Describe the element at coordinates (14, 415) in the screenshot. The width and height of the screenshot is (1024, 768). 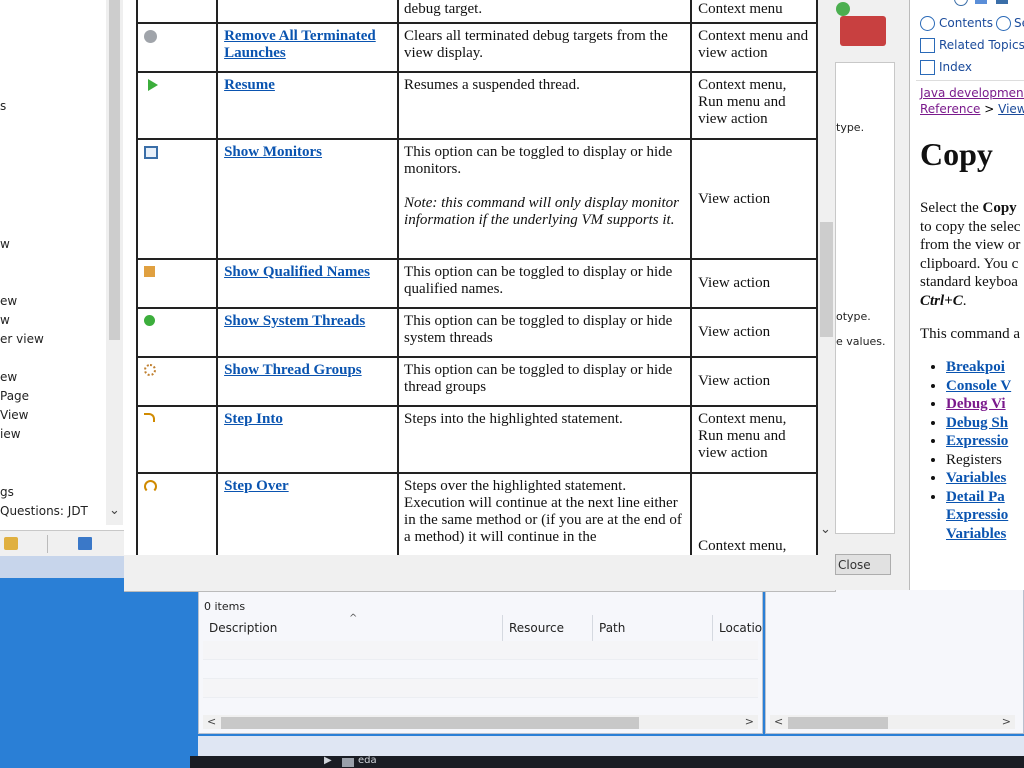
I see `nav-item: View` at that location.